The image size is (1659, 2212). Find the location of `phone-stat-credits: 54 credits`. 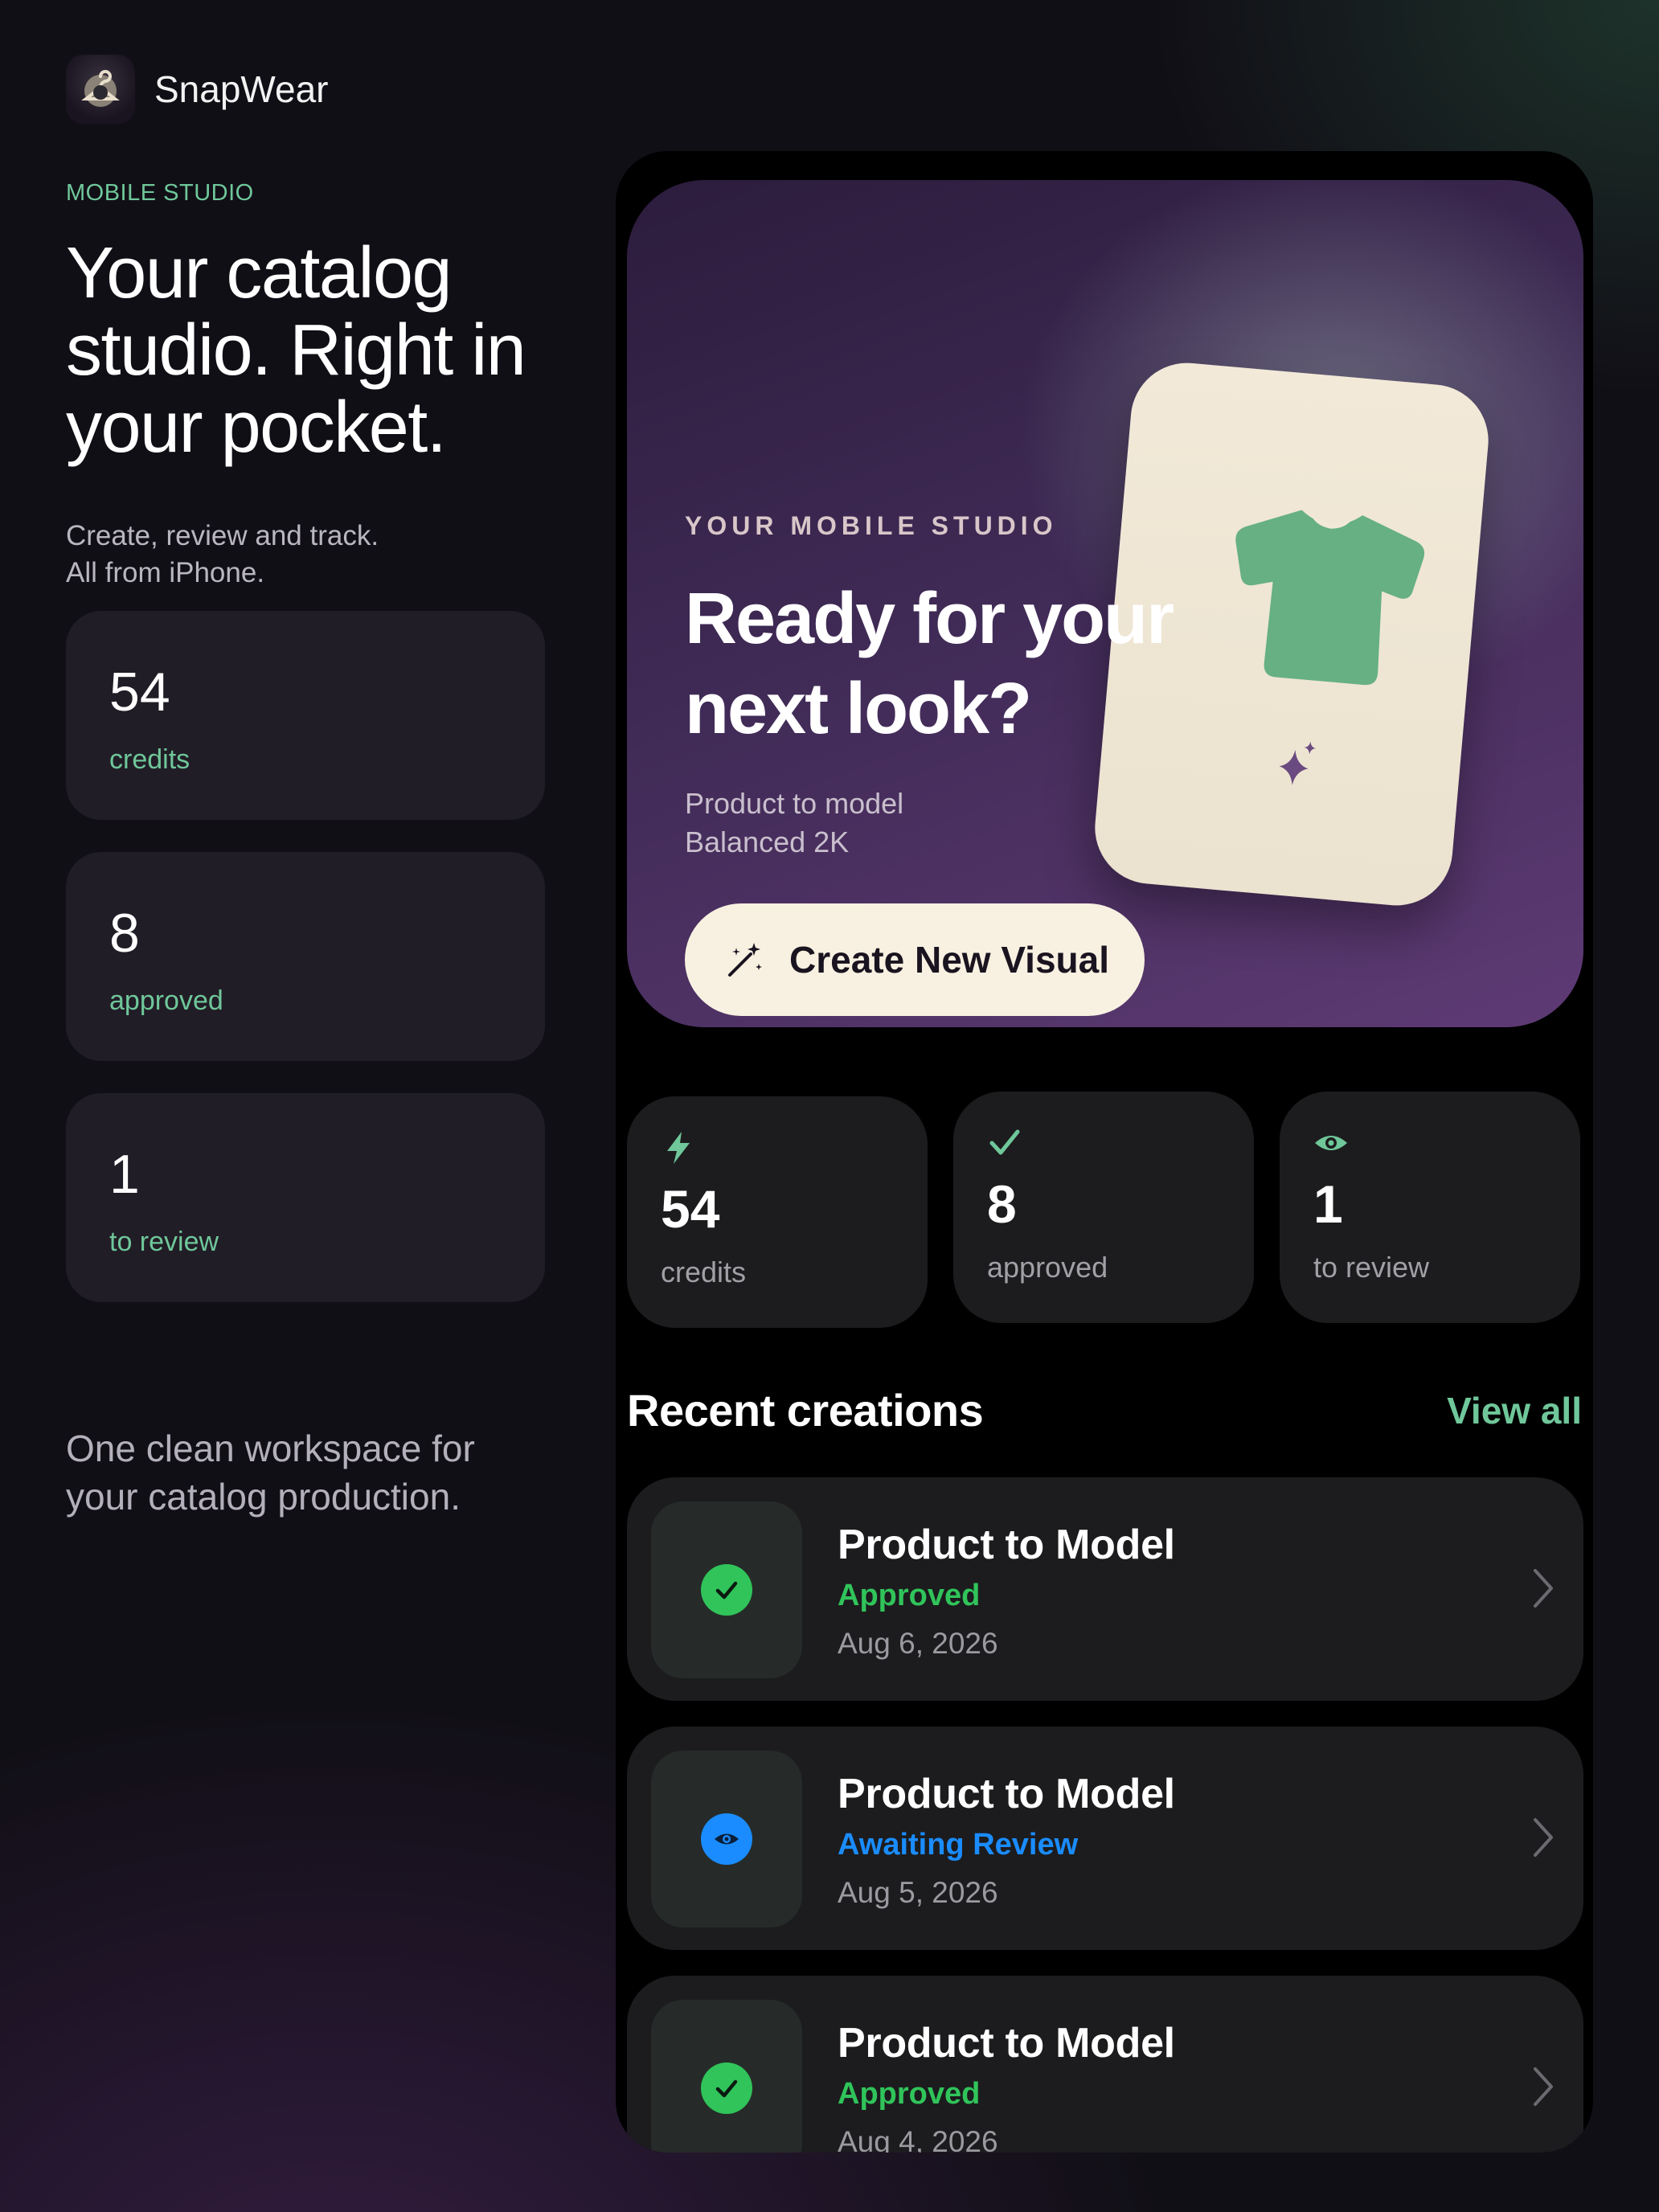

phone-stat-credits: 54 credits is located at coordinates (777, 1212).